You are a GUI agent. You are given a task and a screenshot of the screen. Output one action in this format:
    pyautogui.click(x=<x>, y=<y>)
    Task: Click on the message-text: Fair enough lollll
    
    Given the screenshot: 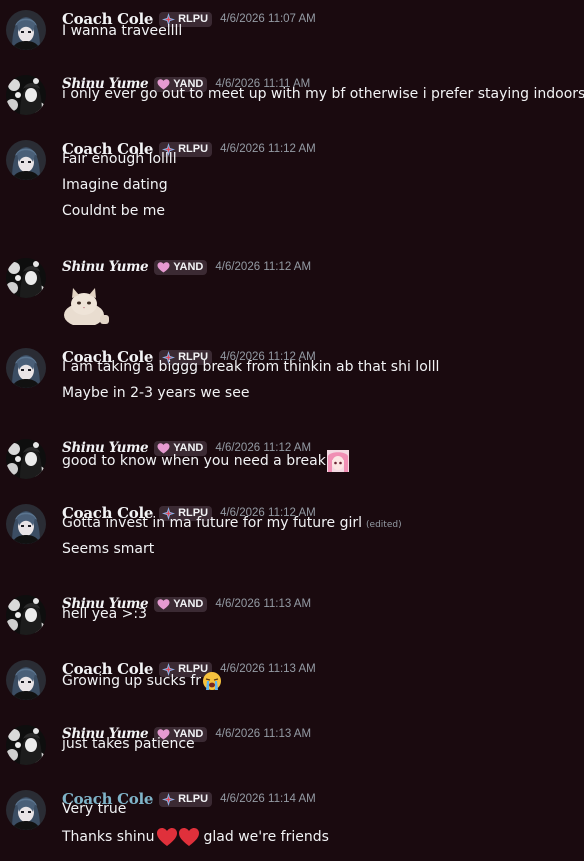 What is the action you would take?
    pyautogui.click(x=119, y=159)
    